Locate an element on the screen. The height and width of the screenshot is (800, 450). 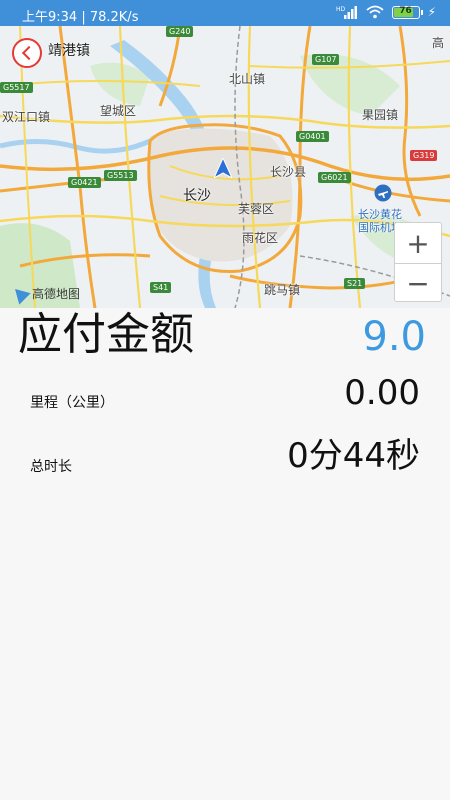
back-label: 靖港镇 is located at coordinates (69, 51).